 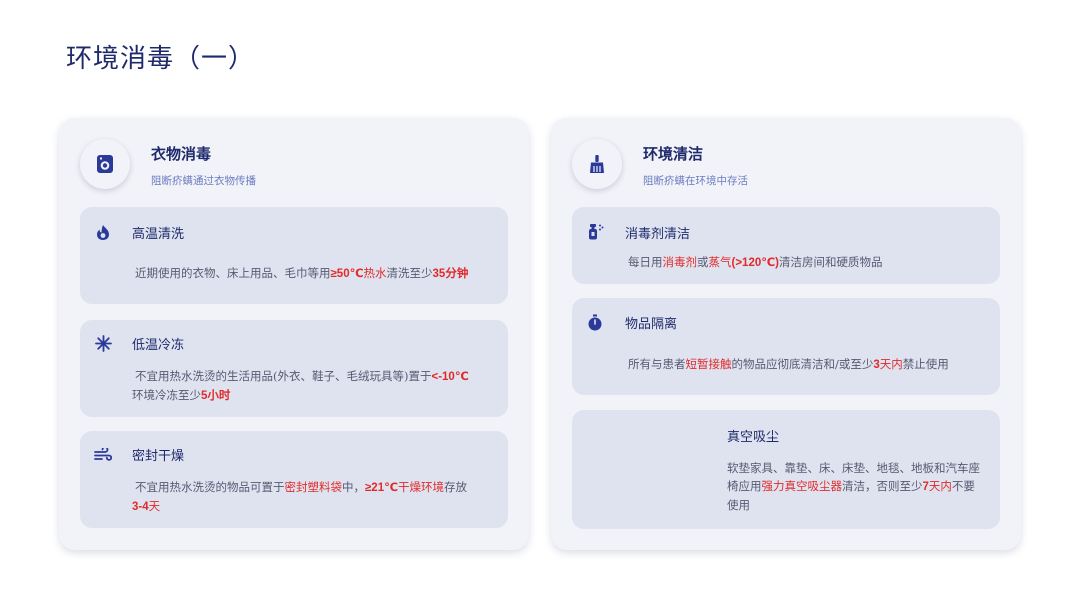 I want to click on card-description: 近期使用的衣物、床上用品、毛巾等用≥50℃热水清洗至少35分钟, so click(x=302, y=273).